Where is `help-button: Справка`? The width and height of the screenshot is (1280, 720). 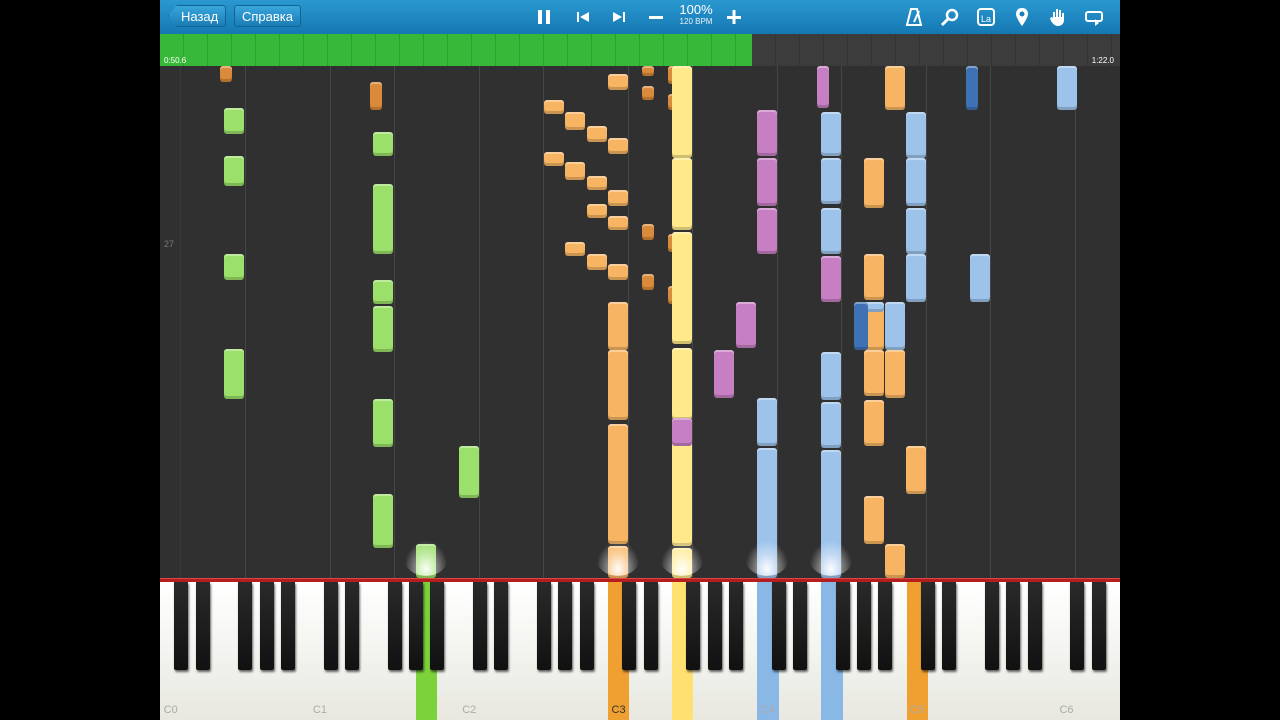 help-button: Справка is located at coordinates (267, 16).